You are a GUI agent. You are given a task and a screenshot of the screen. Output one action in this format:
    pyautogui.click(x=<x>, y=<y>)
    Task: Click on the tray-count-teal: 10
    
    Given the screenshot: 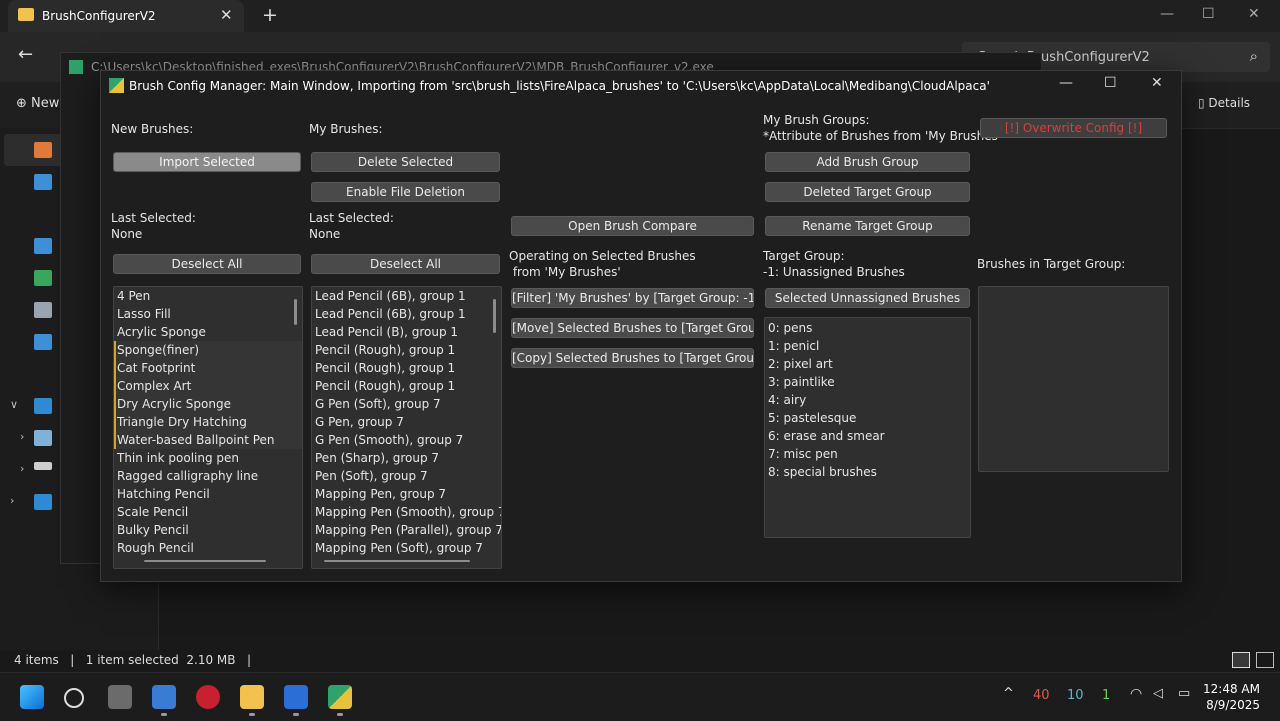 What is the action you would take?
    pyautogui.click(x=1075, y=695)
    